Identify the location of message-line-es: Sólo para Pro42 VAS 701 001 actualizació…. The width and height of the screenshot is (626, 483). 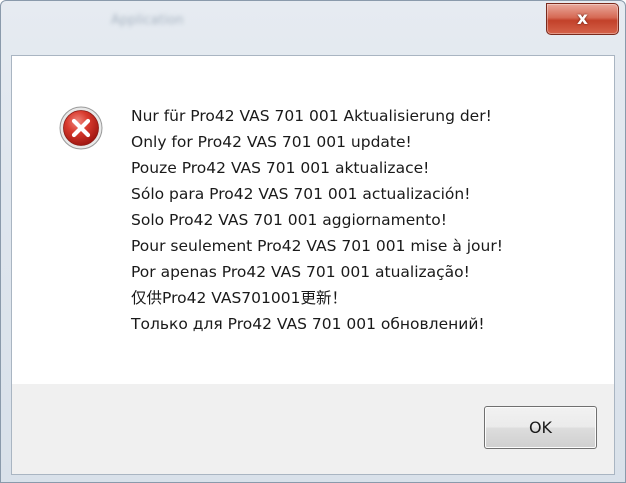
(301, 194).